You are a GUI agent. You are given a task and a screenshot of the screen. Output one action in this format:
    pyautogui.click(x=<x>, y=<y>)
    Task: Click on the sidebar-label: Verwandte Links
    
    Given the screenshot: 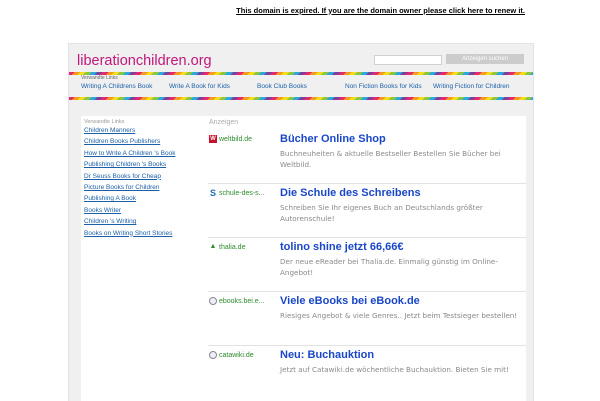 What is the action you would take?
    pyautogui.click(x=104, y=122)
    